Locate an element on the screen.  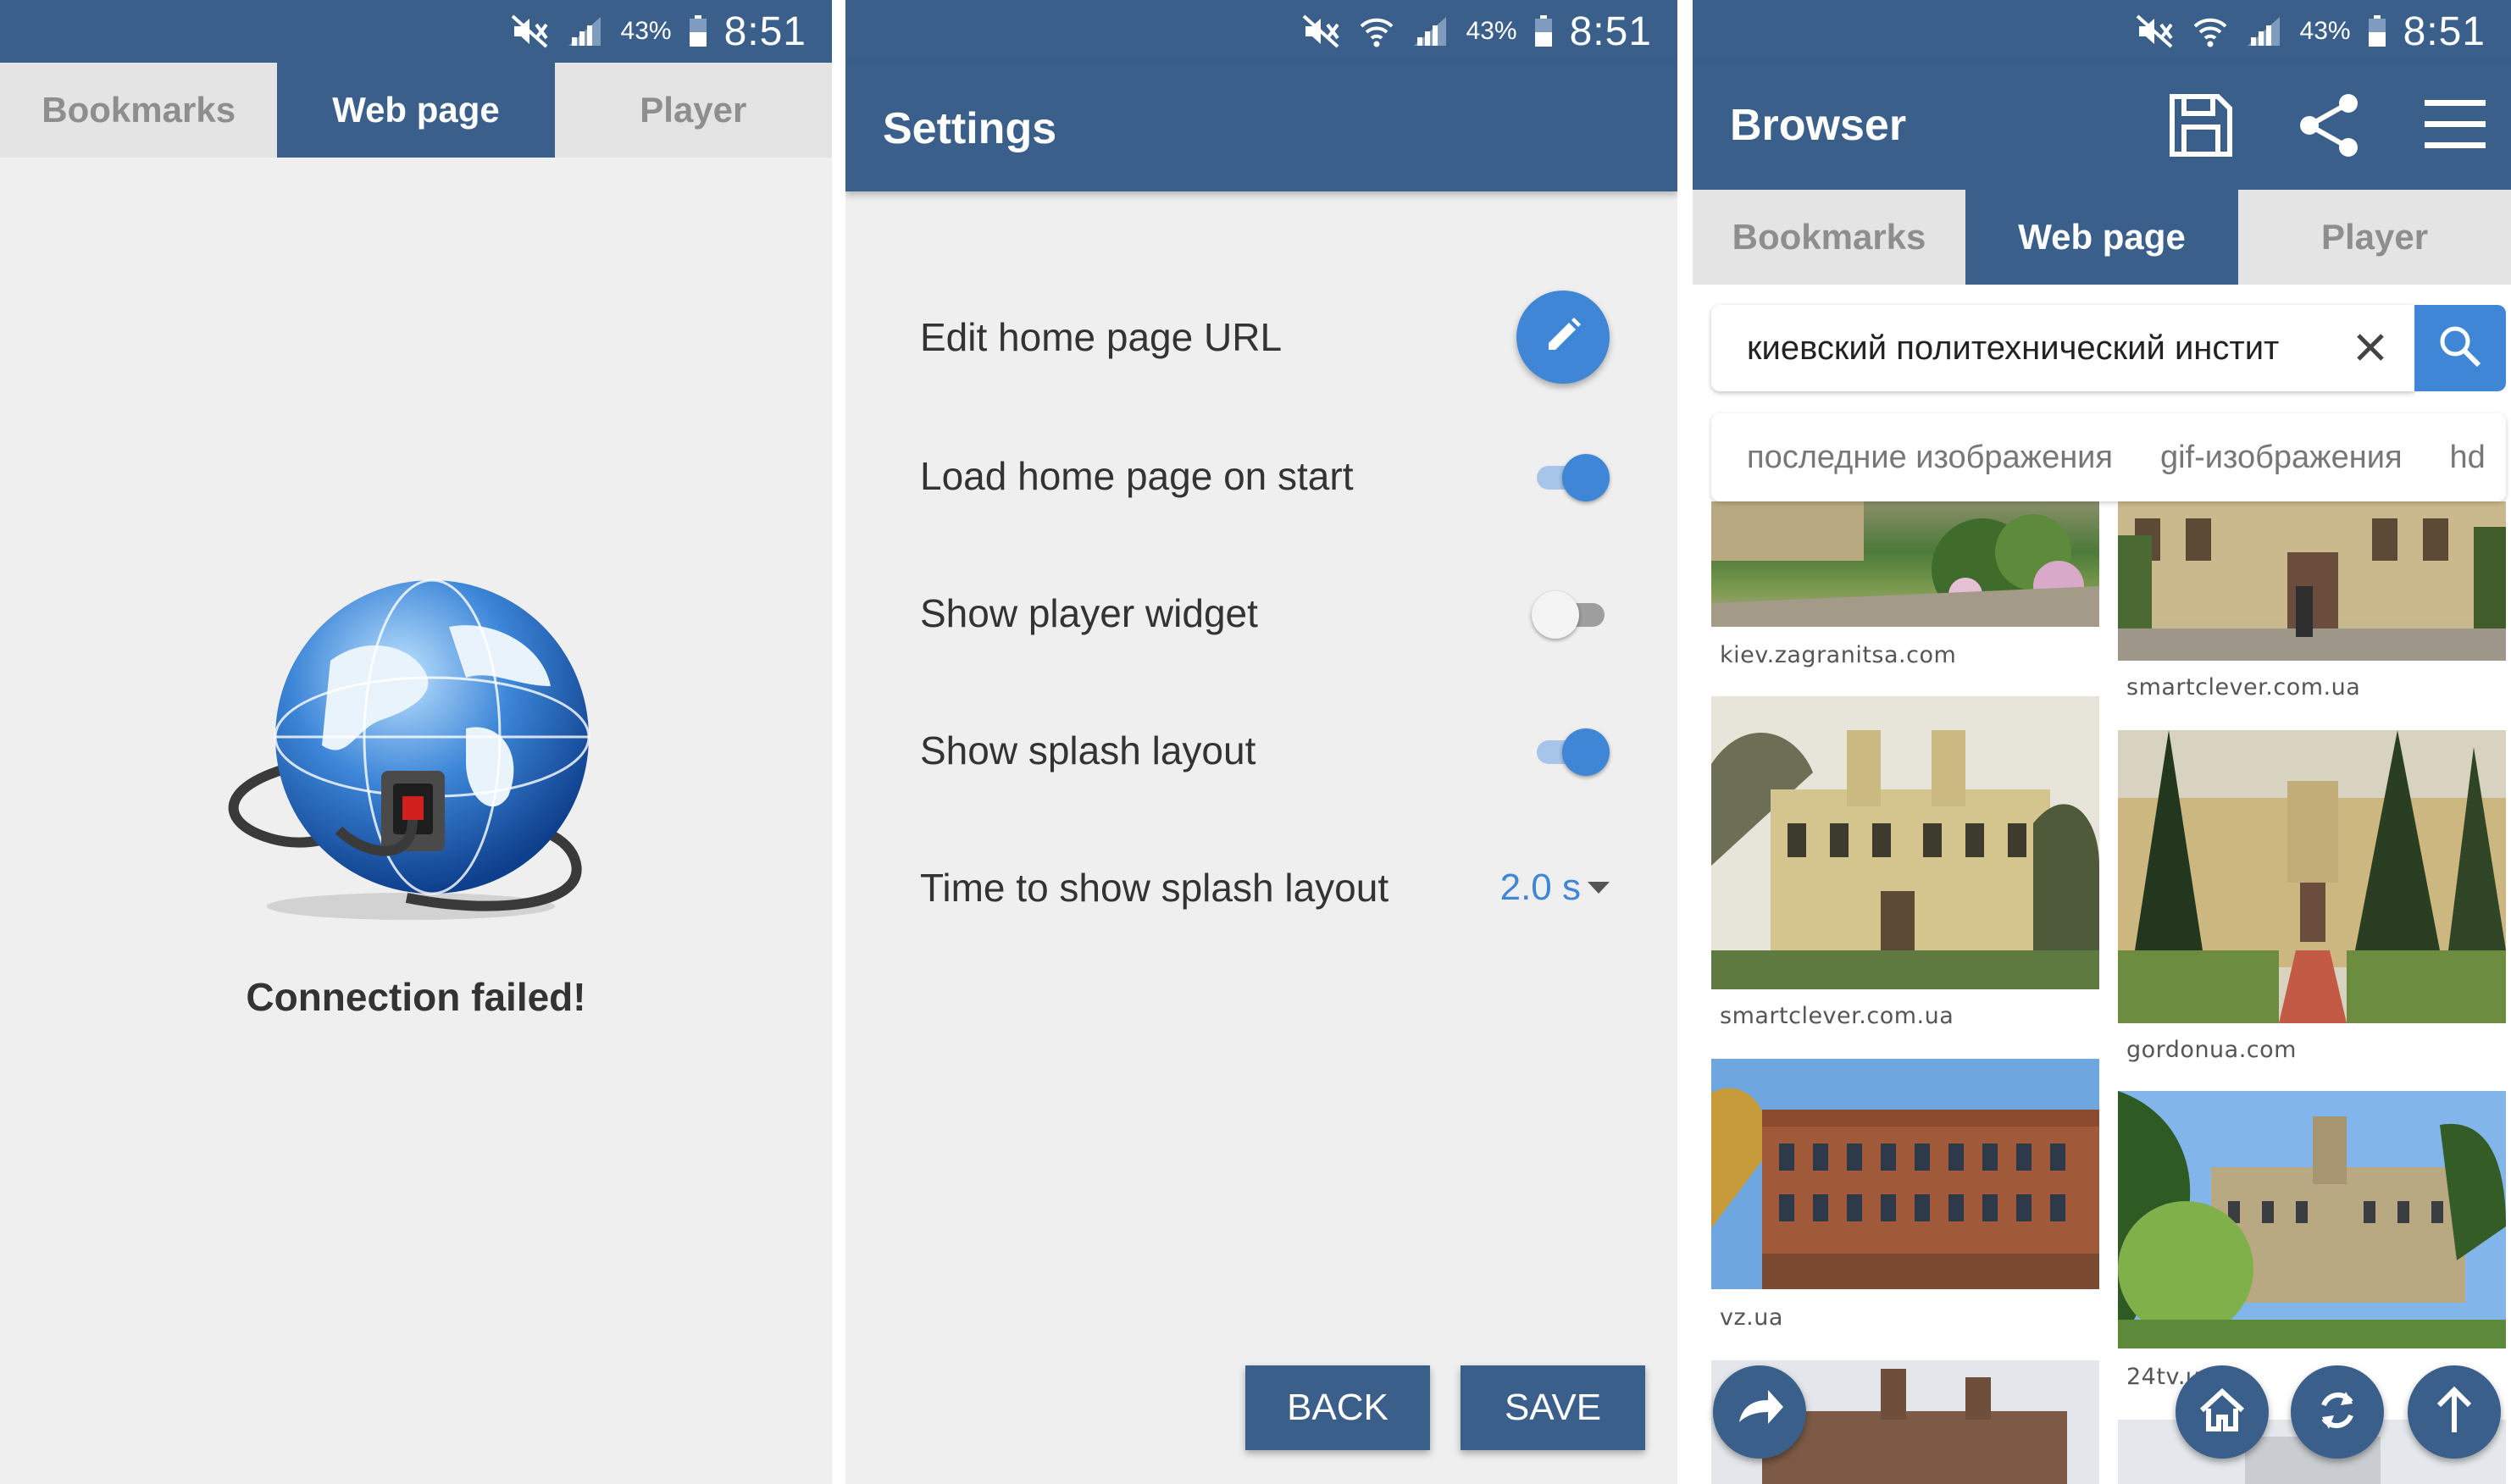
dropdown-caret-icon is located at coordinates (1599, 888).